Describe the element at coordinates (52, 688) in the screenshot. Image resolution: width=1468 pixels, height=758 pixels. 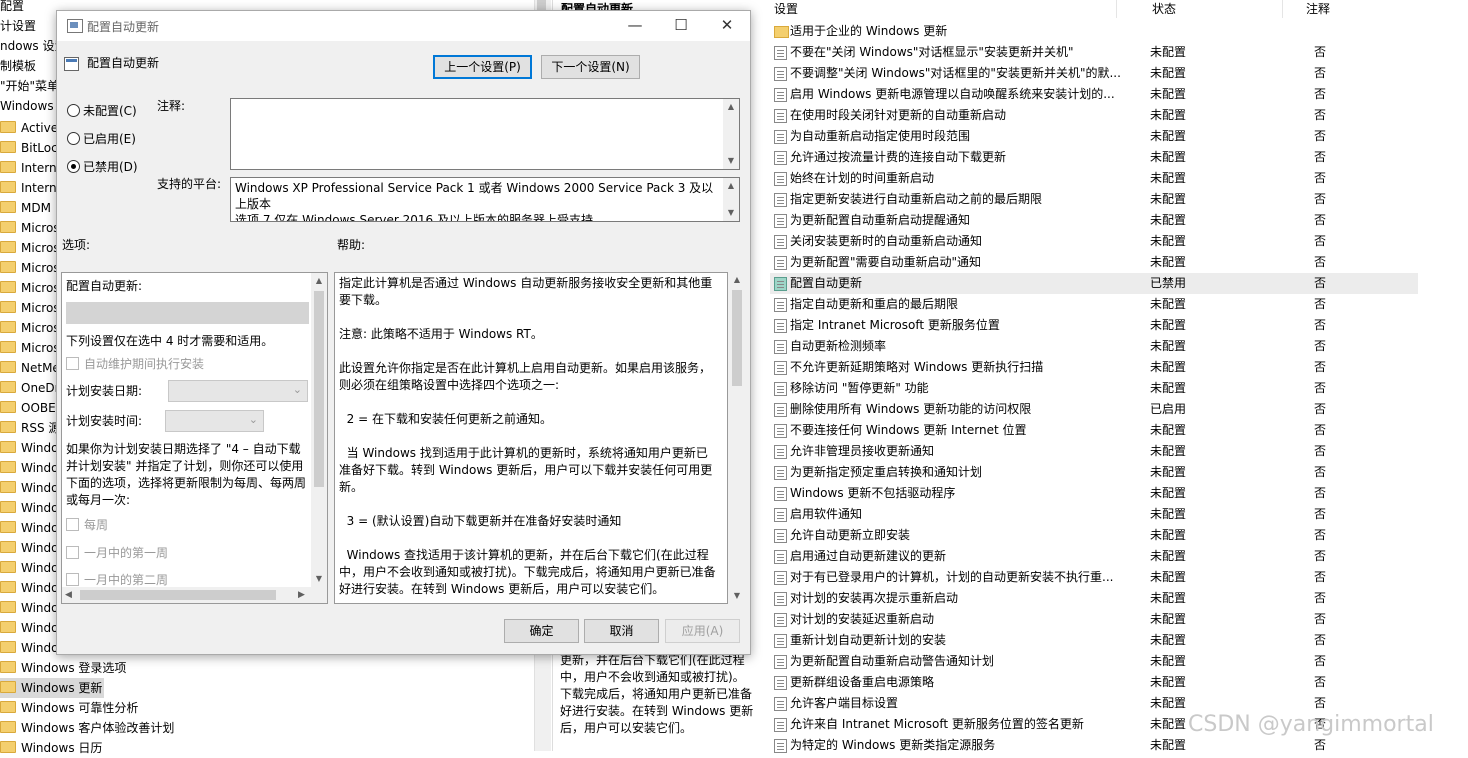
I see `tree-item: Windows 更新` at that location.